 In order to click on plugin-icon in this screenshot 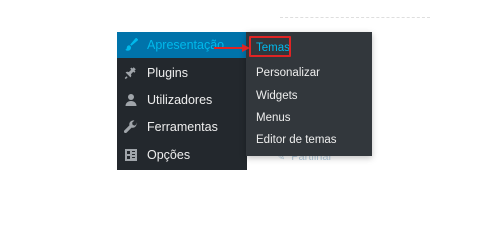, I will do `click(131, 73)`.